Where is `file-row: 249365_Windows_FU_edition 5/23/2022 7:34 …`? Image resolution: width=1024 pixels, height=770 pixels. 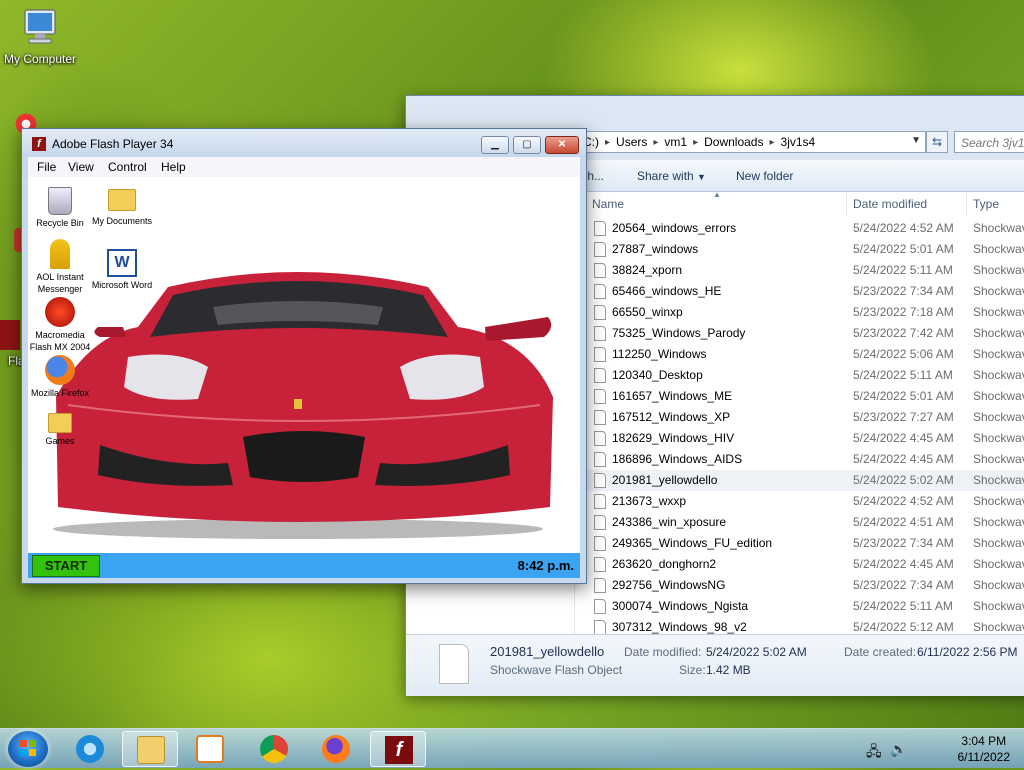 file-row: 249365_Windows_FU_edition 5/23/2022 7:34 … is located at coordinates (799, 543).